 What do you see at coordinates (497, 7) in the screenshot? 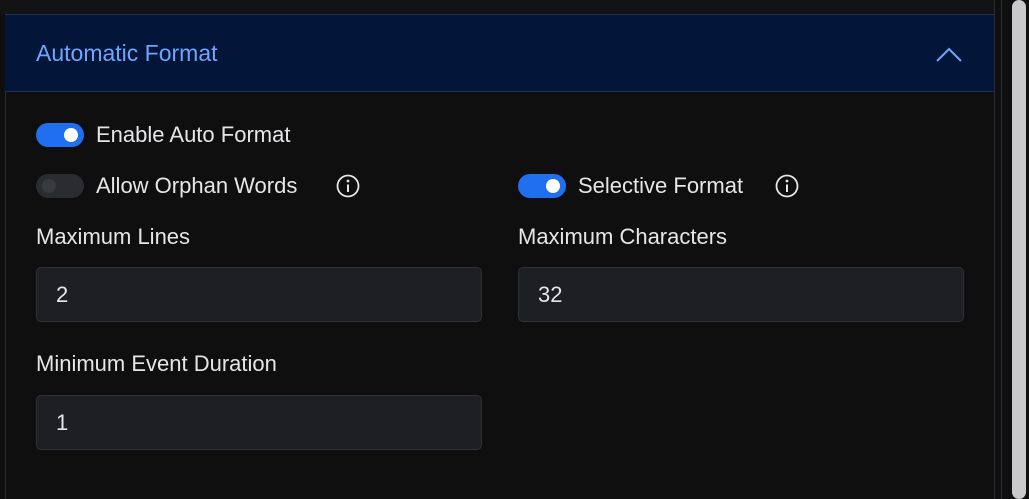
I see `top-strip` at bounding box center [497, 7].